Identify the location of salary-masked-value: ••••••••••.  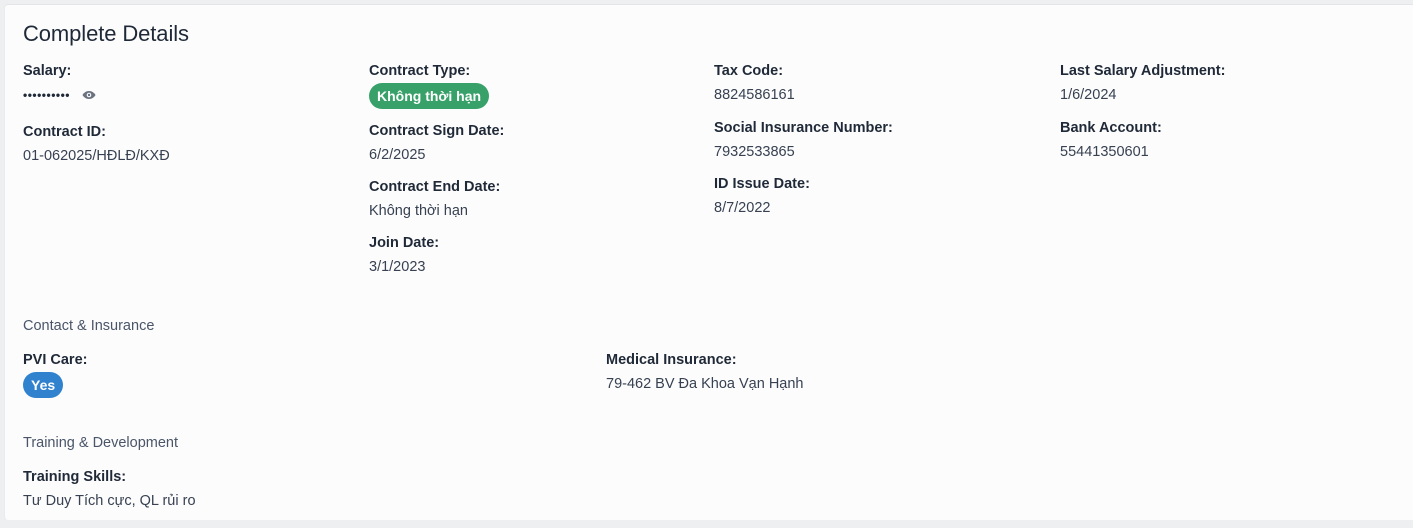
(47, 95).